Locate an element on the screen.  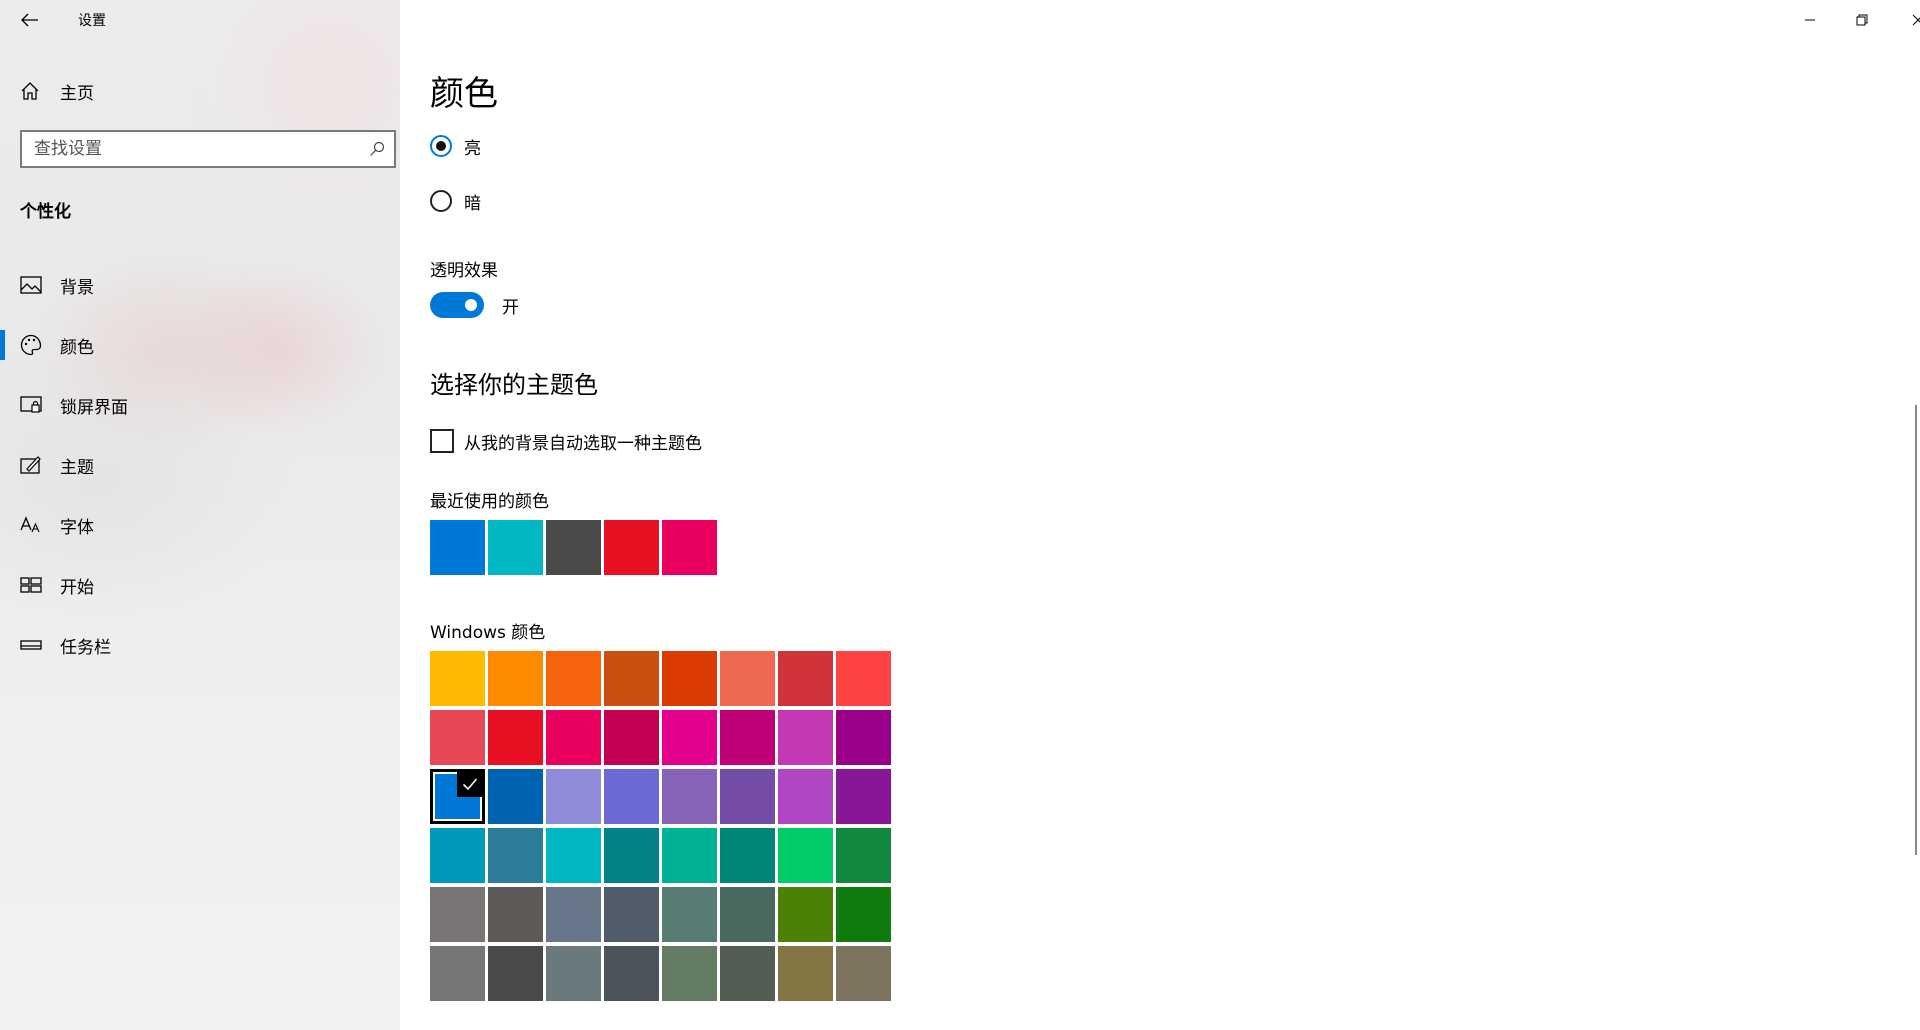
sidebar-item-label: 任务栏 is located at coordinates (85, 648).